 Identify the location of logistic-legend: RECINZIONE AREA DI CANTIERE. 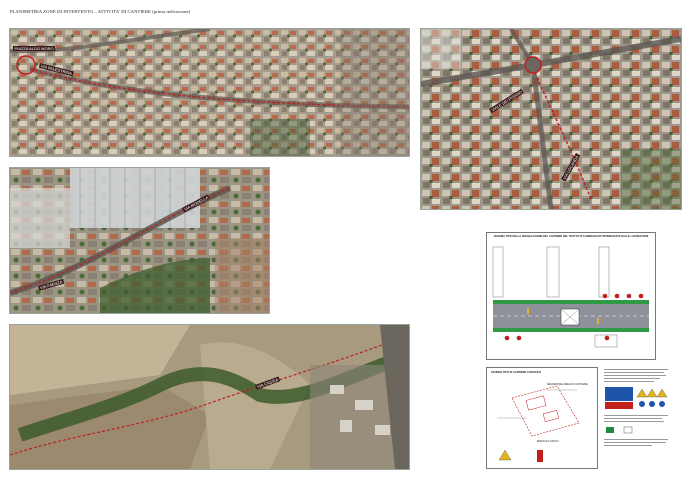
(567, 384).